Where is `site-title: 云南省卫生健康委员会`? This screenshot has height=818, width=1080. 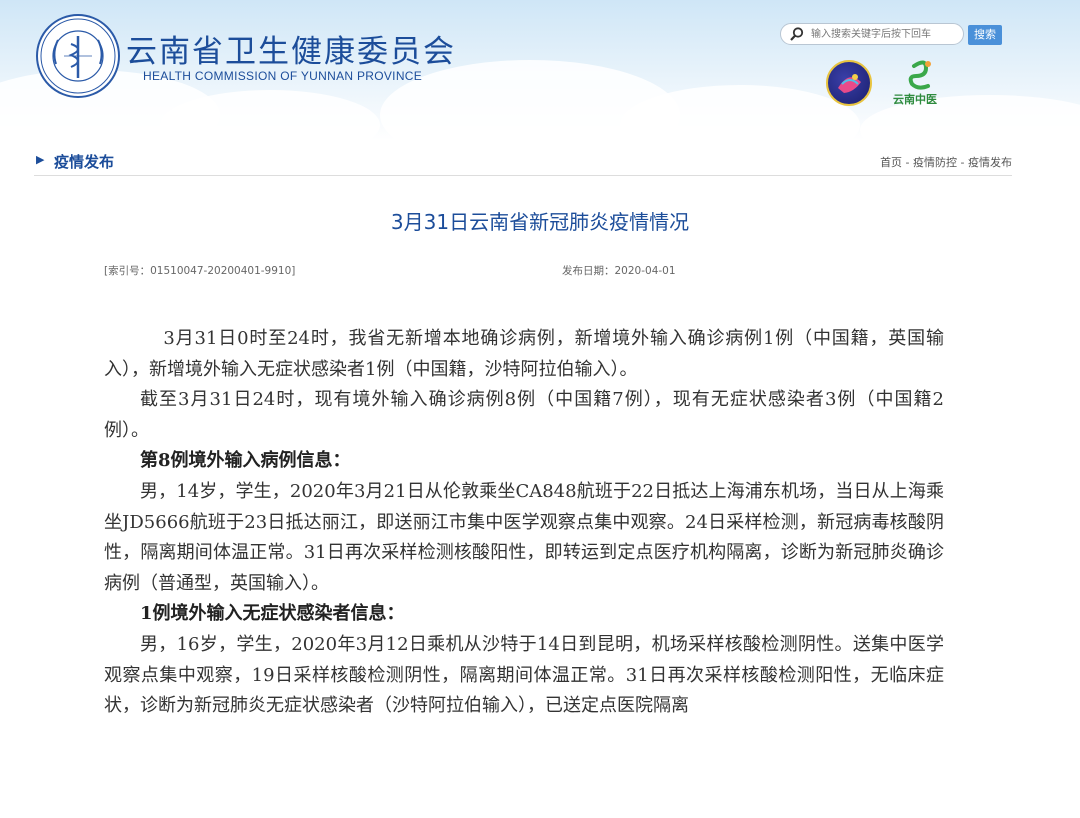 site-title: 云南省卫生健康委员会 is located at coordinates (291, 52).